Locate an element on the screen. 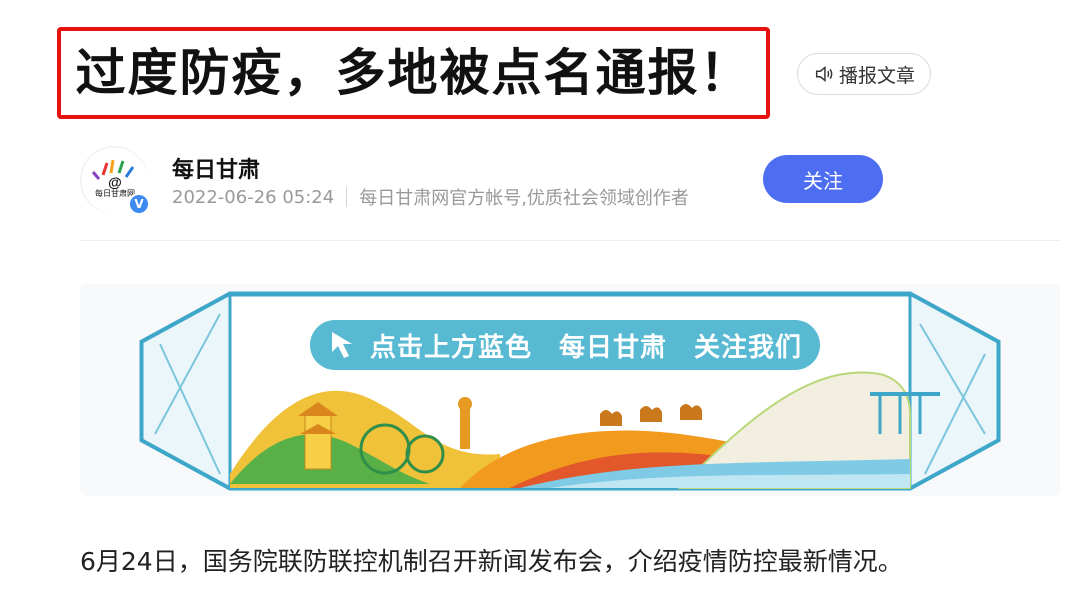 This screenshot has width=1080, height=609. read-aloud-button: 播报文章 is located at coordinates (864, 74).